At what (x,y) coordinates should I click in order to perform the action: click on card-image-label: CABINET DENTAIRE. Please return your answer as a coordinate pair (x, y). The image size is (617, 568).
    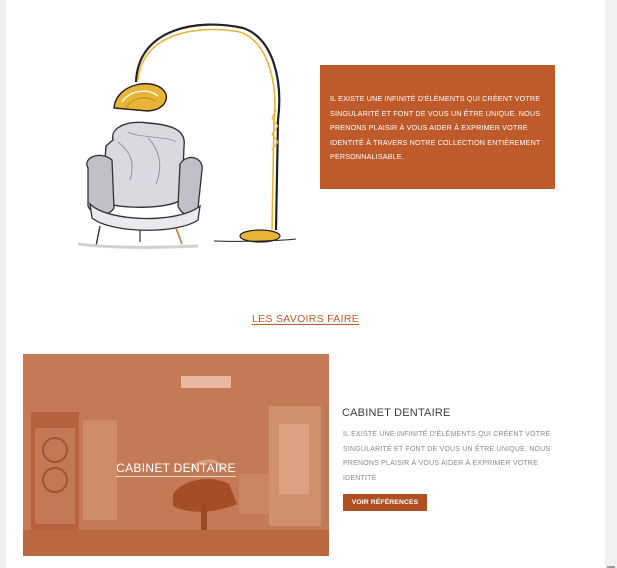
    Looking at the image, I should click on (176, 469).